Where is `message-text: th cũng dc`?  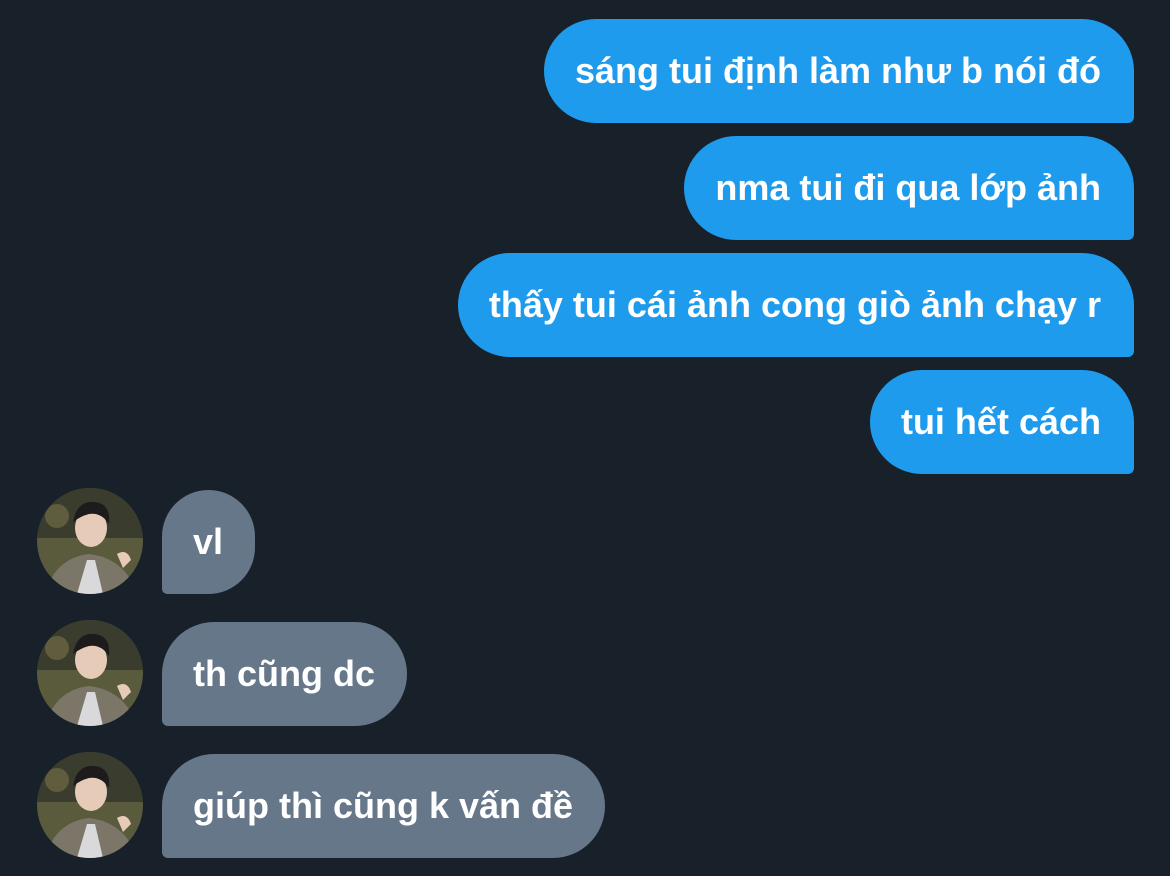
message-text: th cũng dc is located at coordinates (284, 673).